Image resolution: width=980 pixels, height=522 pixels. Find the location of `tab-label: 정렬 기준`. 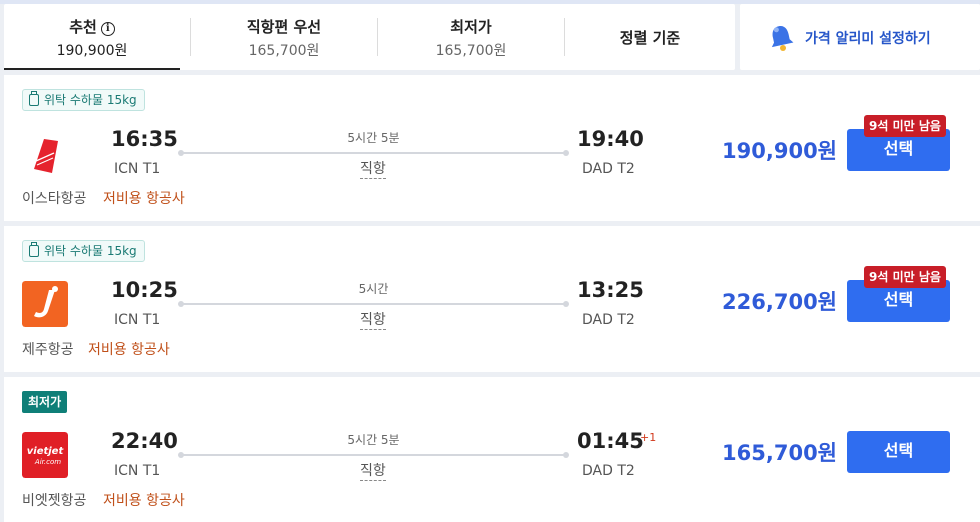

tab-label: 정렬 기준 is located at coordinates (650, 38).